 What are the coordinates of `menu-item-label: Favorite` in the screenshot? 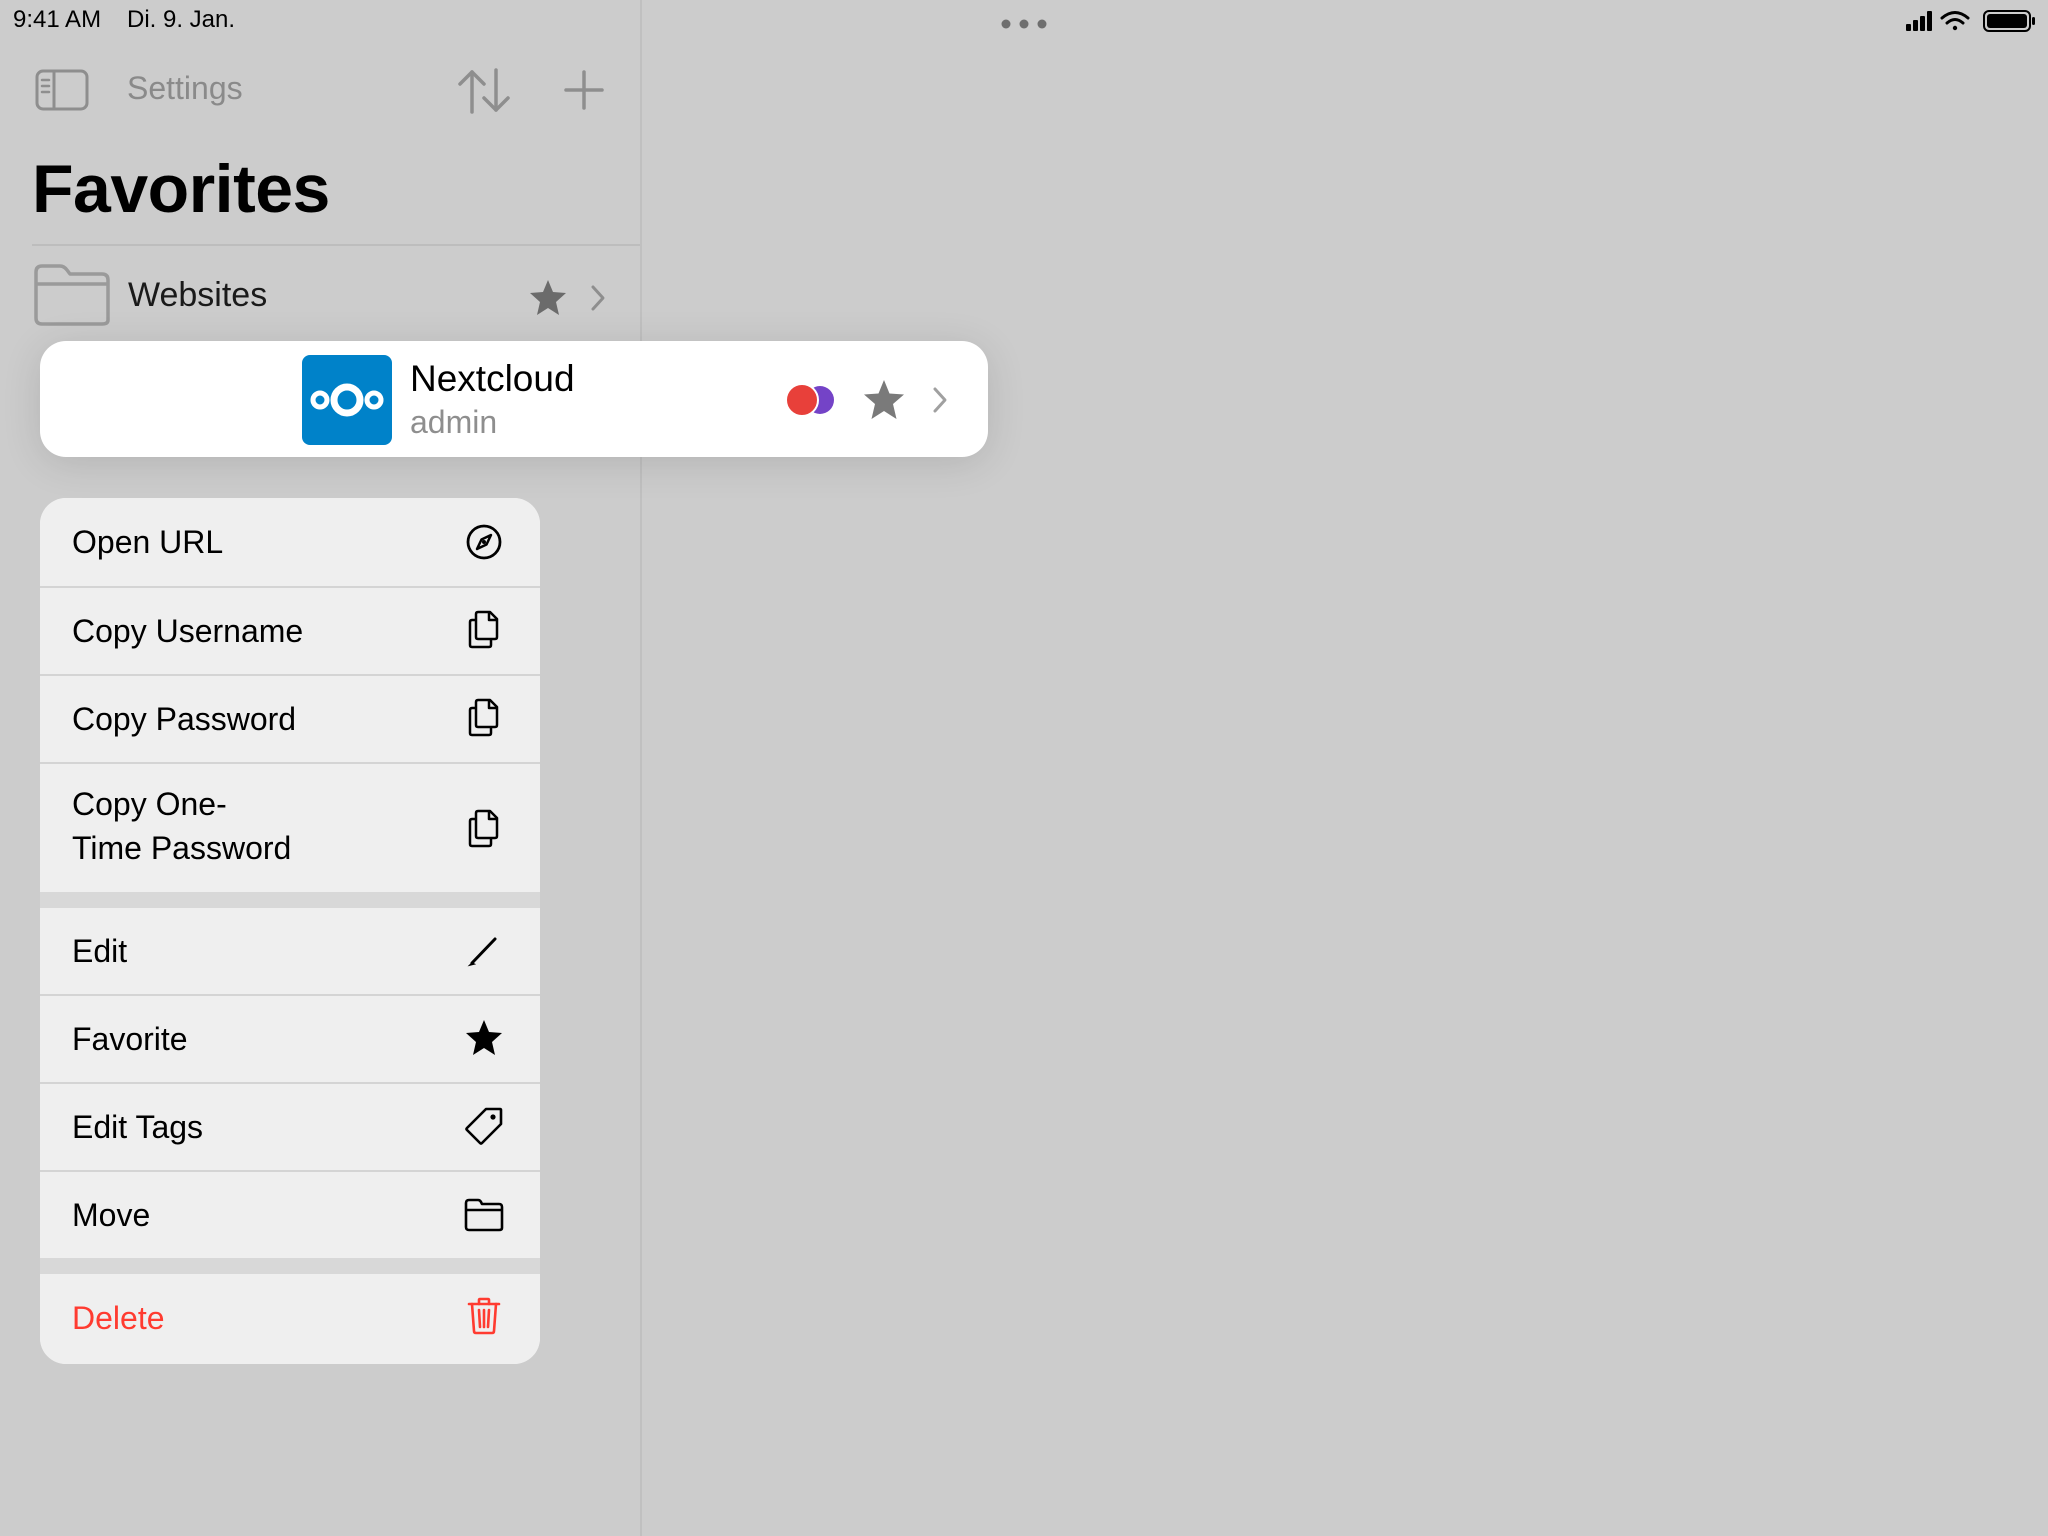 It's located at (130, 1039).